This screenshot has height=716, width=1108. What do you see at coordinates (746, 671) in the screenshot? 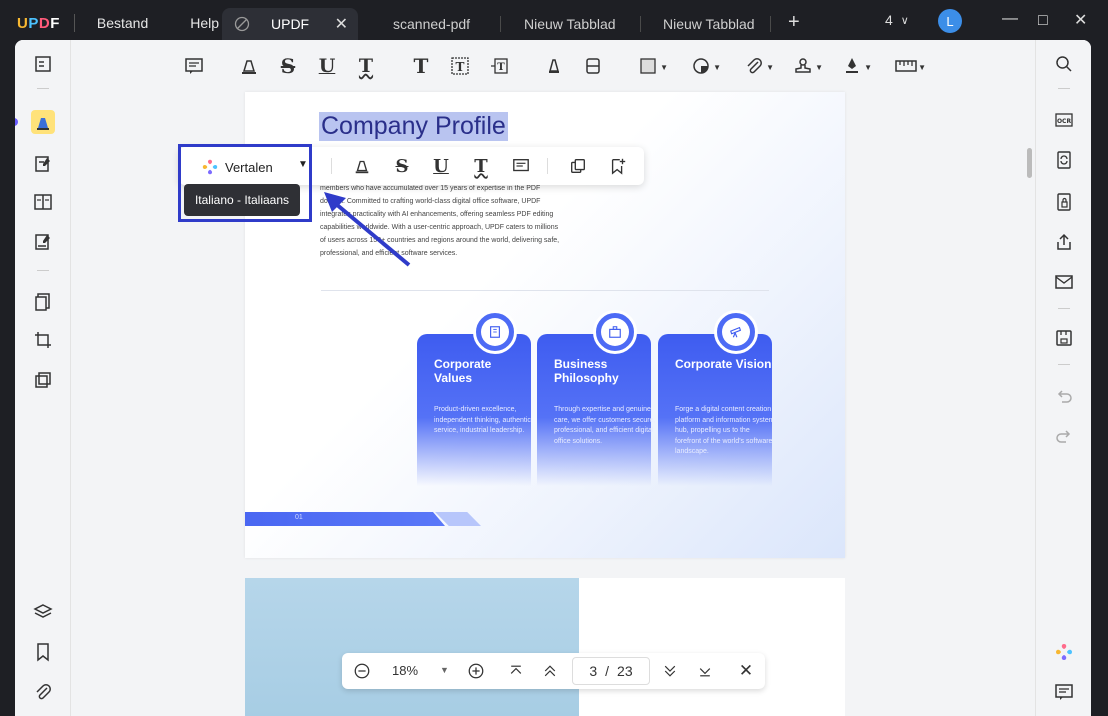
I see `close-nav-icon: ✕` at bounding box center [746, 671].